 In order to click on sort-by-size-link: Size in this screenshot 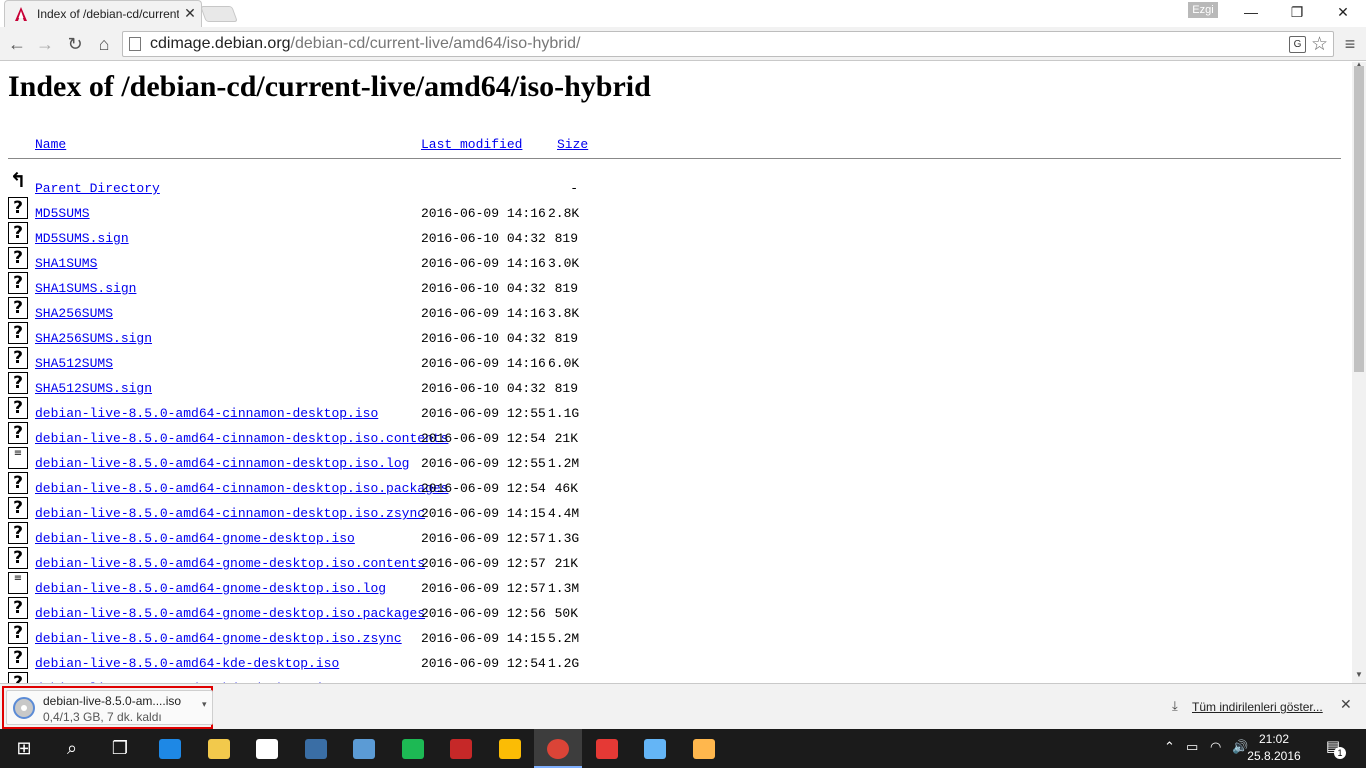, I will do `click(572, 144)`.